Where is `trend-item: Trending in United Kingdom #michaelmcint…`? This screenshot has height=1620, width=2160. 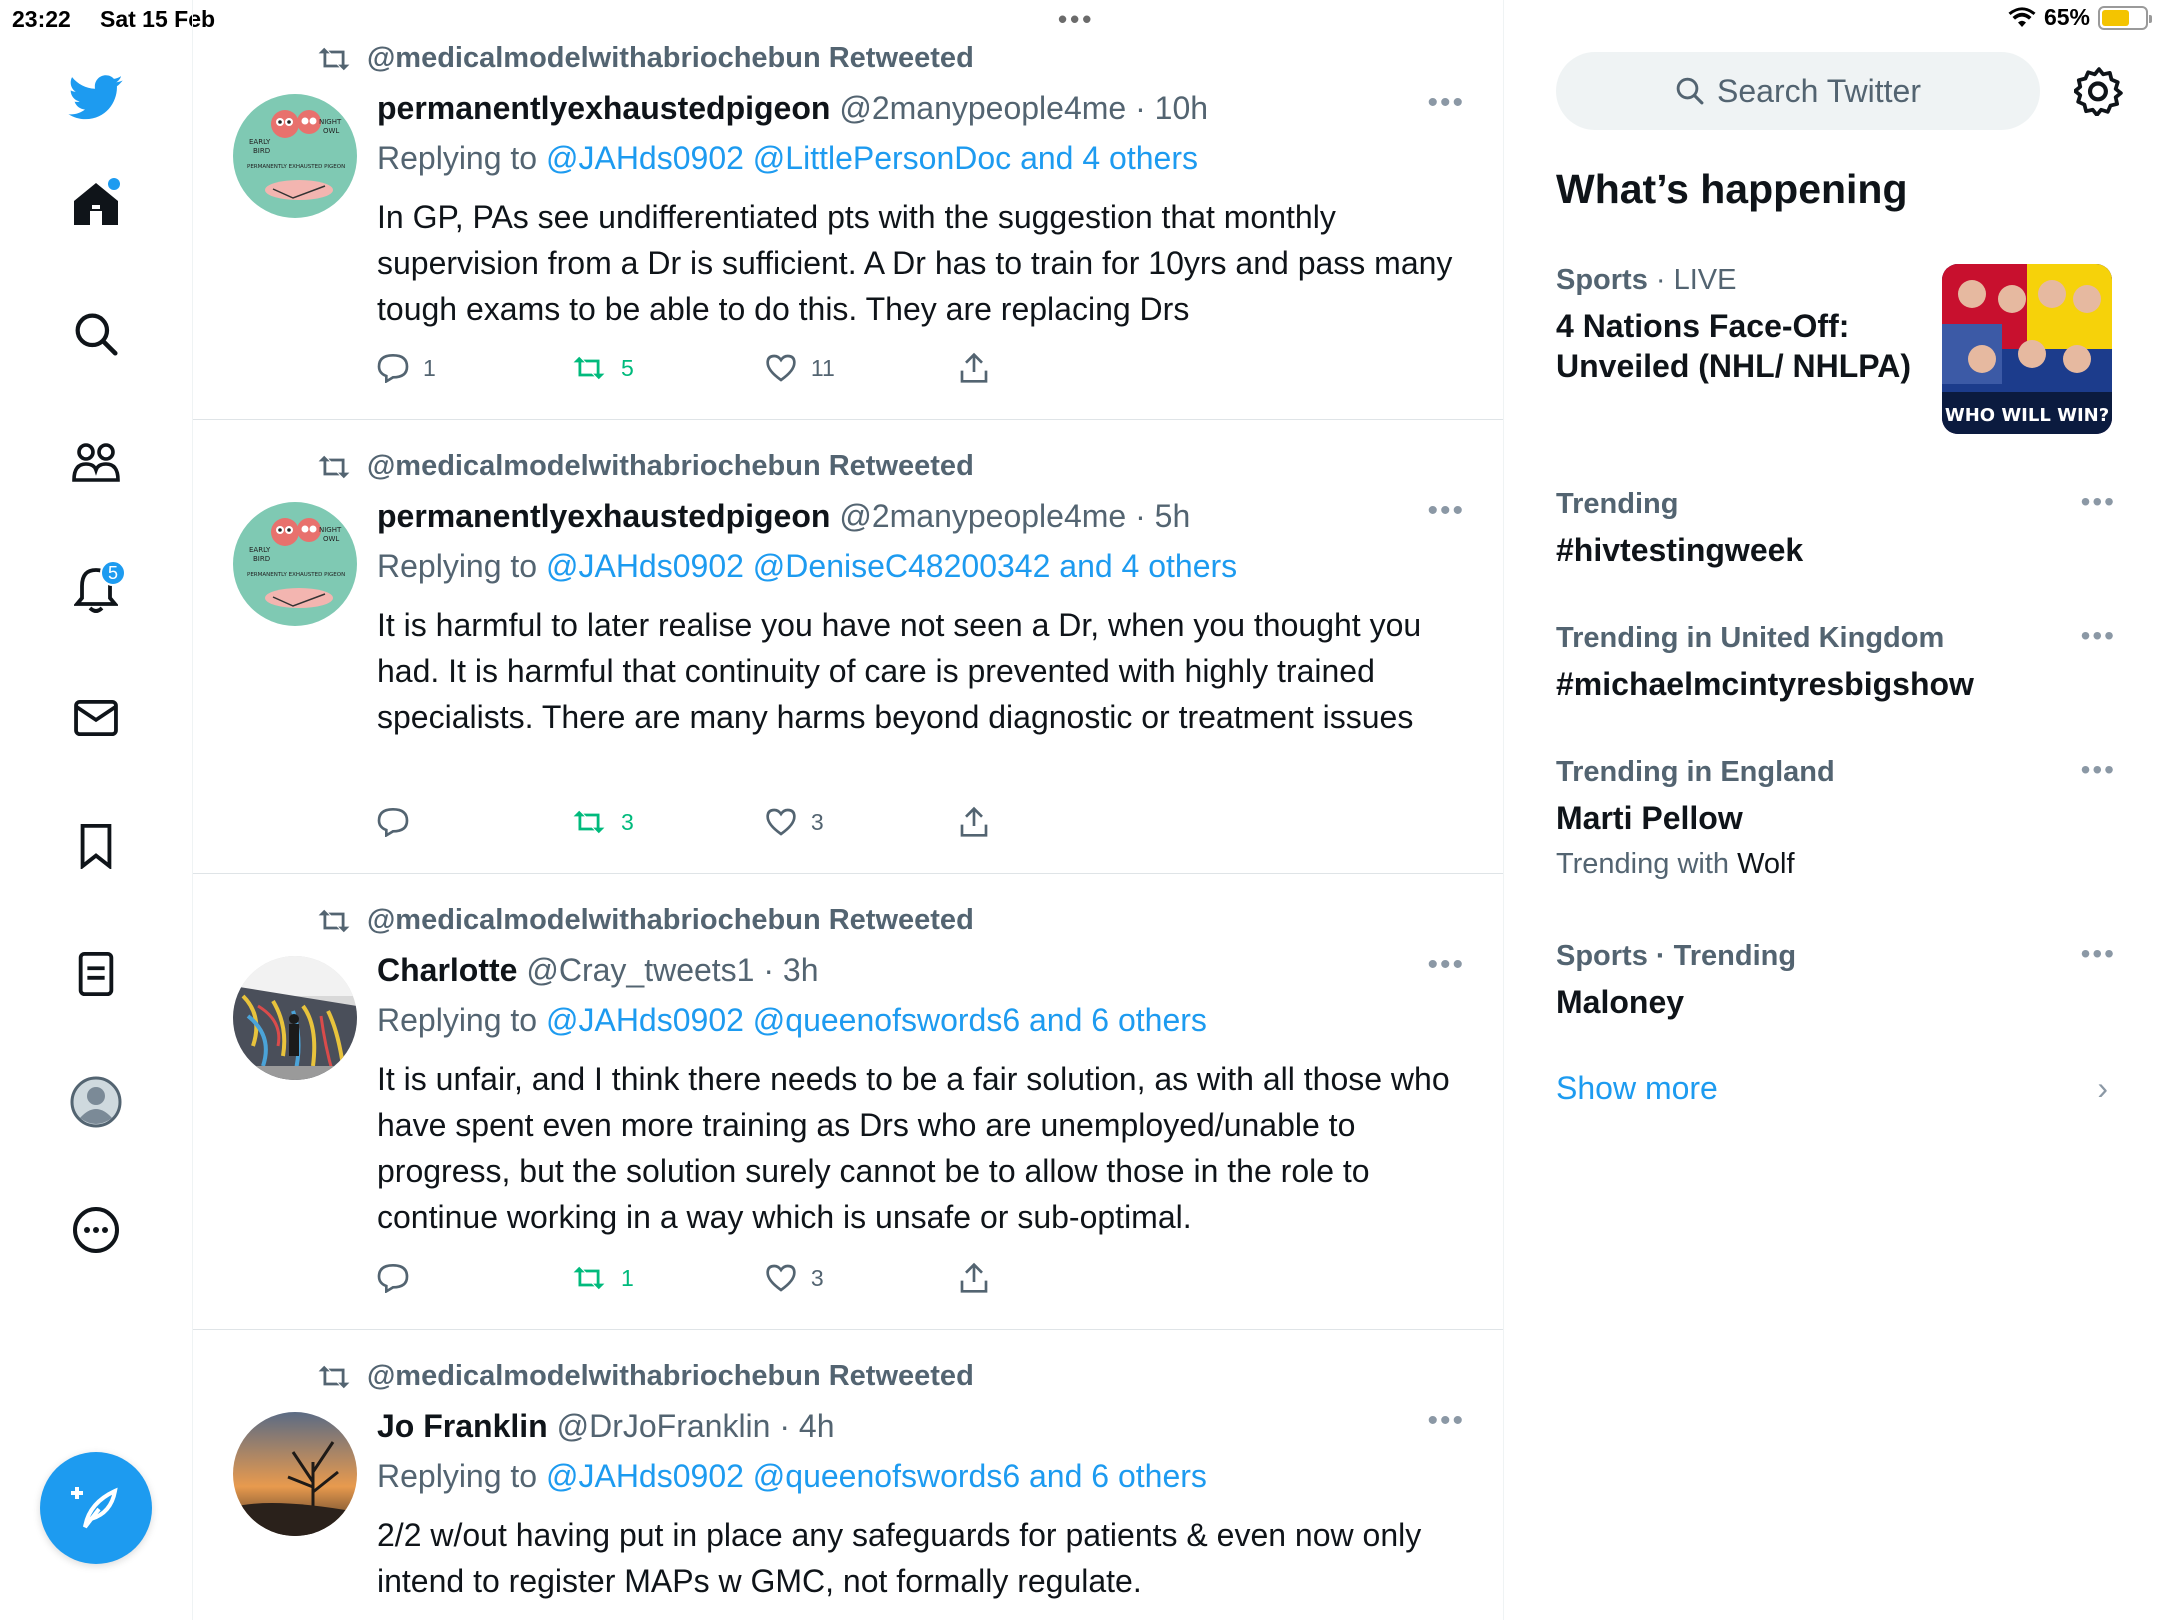
trend-item: Trending in United Kingdom #michaelmcint… is located at coordinates (1836, 662).